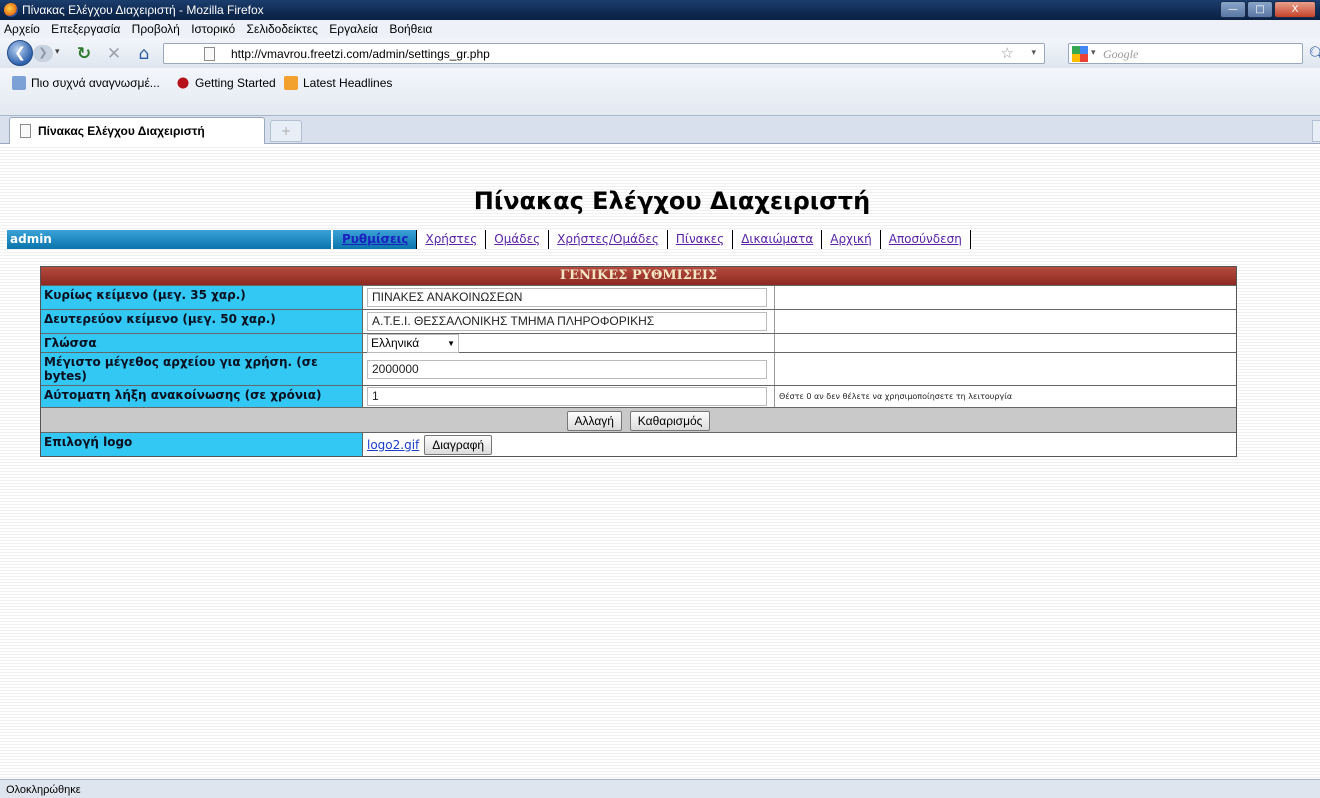 Image resolution: width=1320 pixels, height=798 pixels. What do you see at coordinates (451, 343) in the screenshot?
I see `chevron-down-icon: ▼` at bounding box center [451, 343].